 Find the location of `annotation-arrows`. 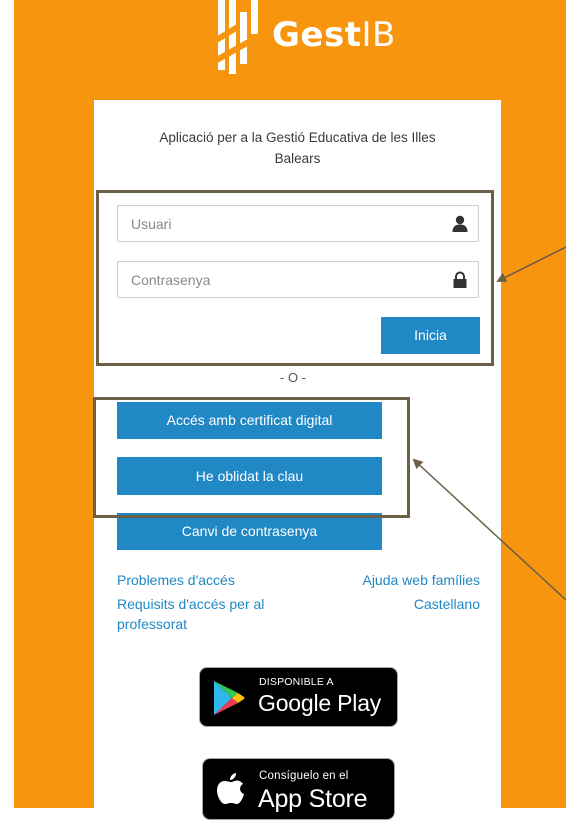

annotation-arrows is located at coordinates (489, 423).